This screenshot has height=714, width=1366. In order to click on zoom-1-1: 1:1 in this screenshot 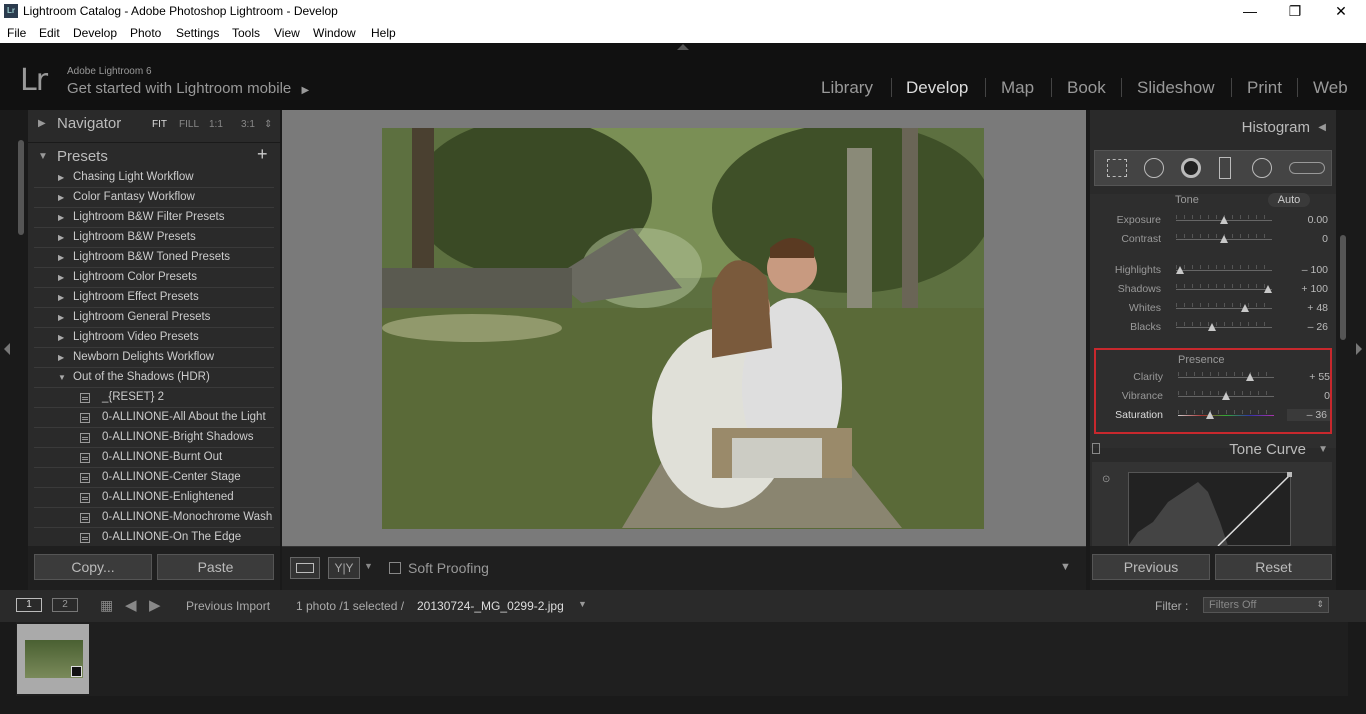, I will do `click(216, 124)`.